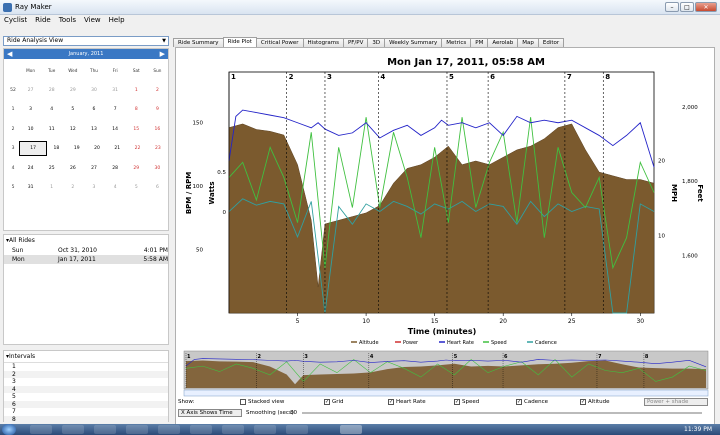 Image resolution: width=720 pixels, height=435 pixels. Describe the element at coordinates (551, 42) in the screenshot. I see `tab-editor: Editor` at that location.